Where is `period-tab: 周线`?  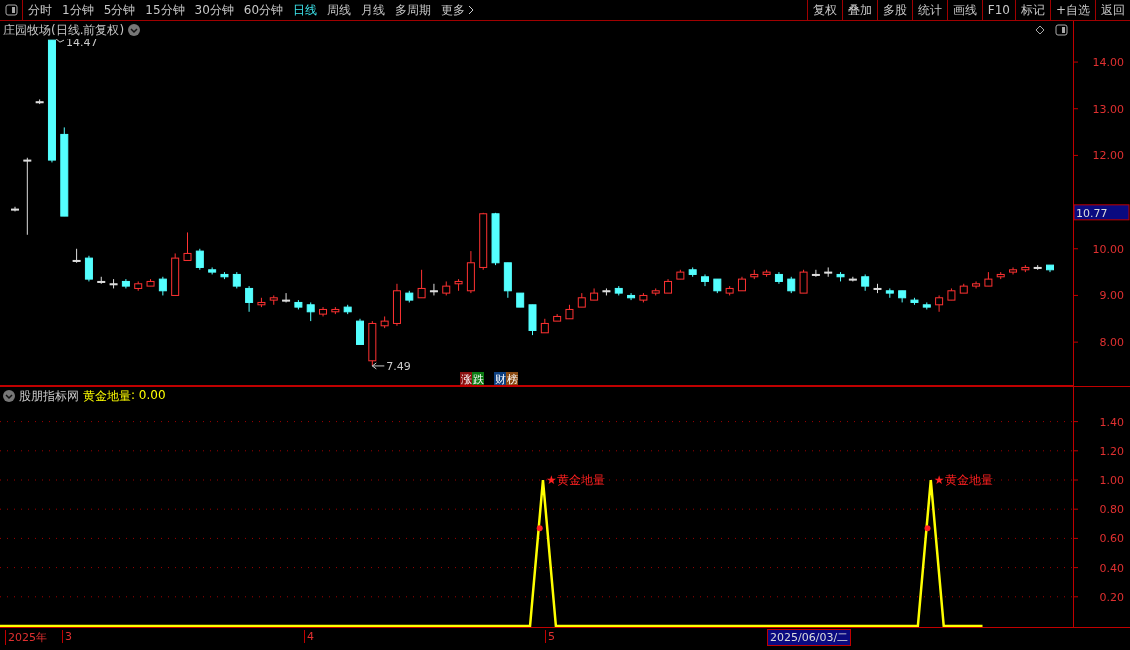
period-tab: 周线 is located at coordinates (339, 10).